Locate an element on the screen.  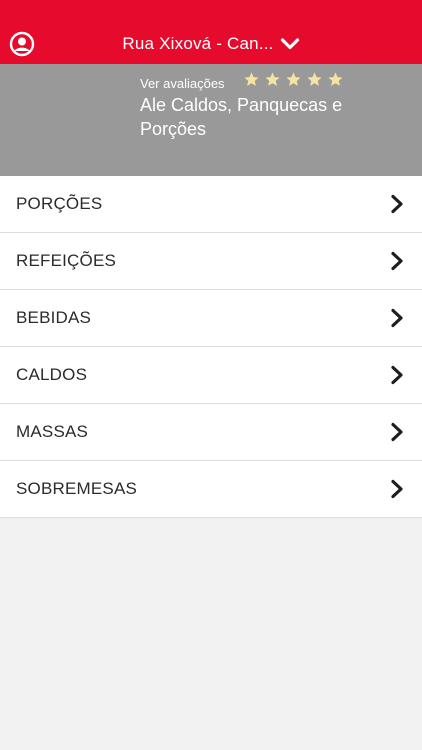
category-label: PORÇÕES is located at coordinates (59, 203).